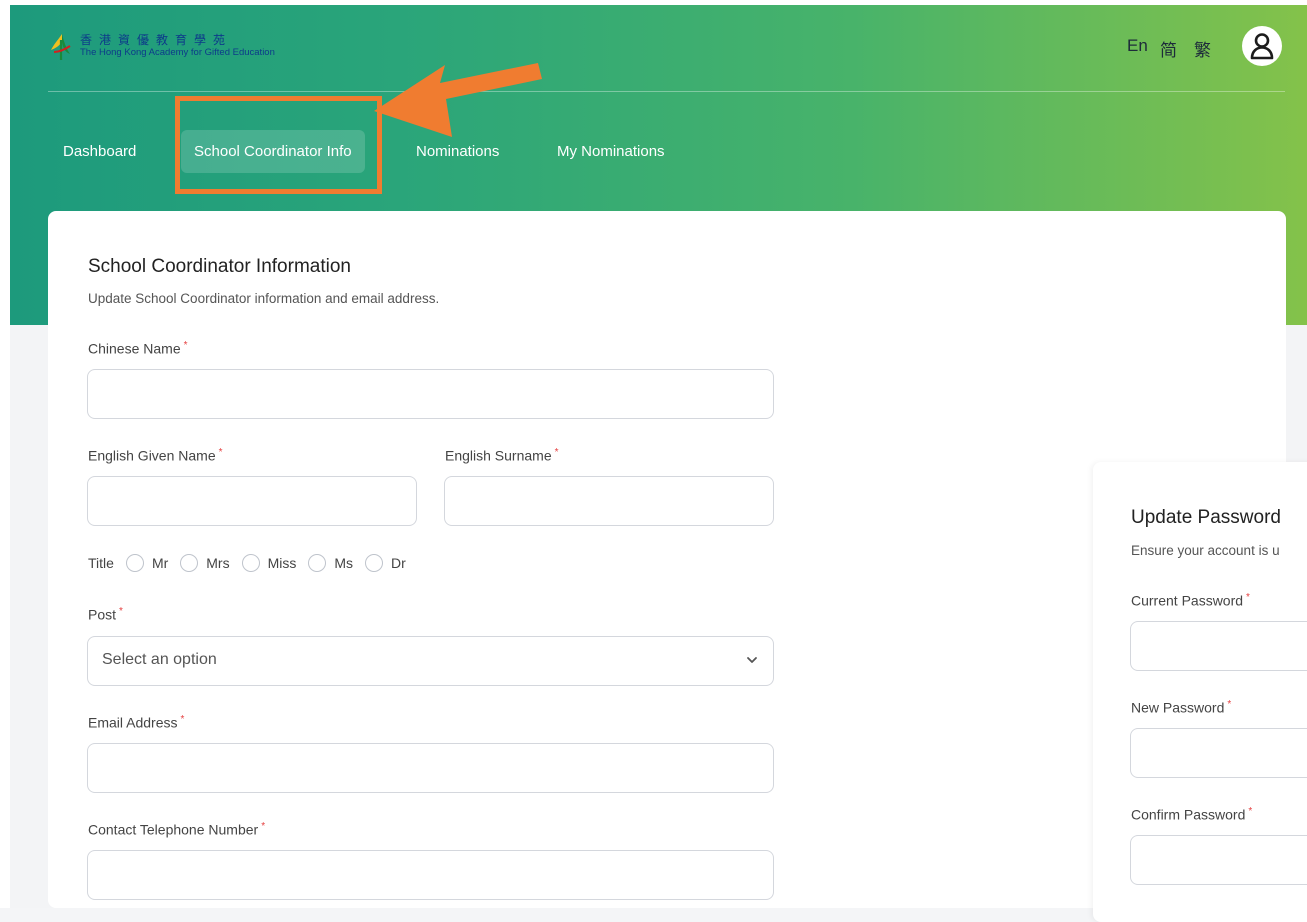  I want to click on confirm-password-input, so click(1218, 860).